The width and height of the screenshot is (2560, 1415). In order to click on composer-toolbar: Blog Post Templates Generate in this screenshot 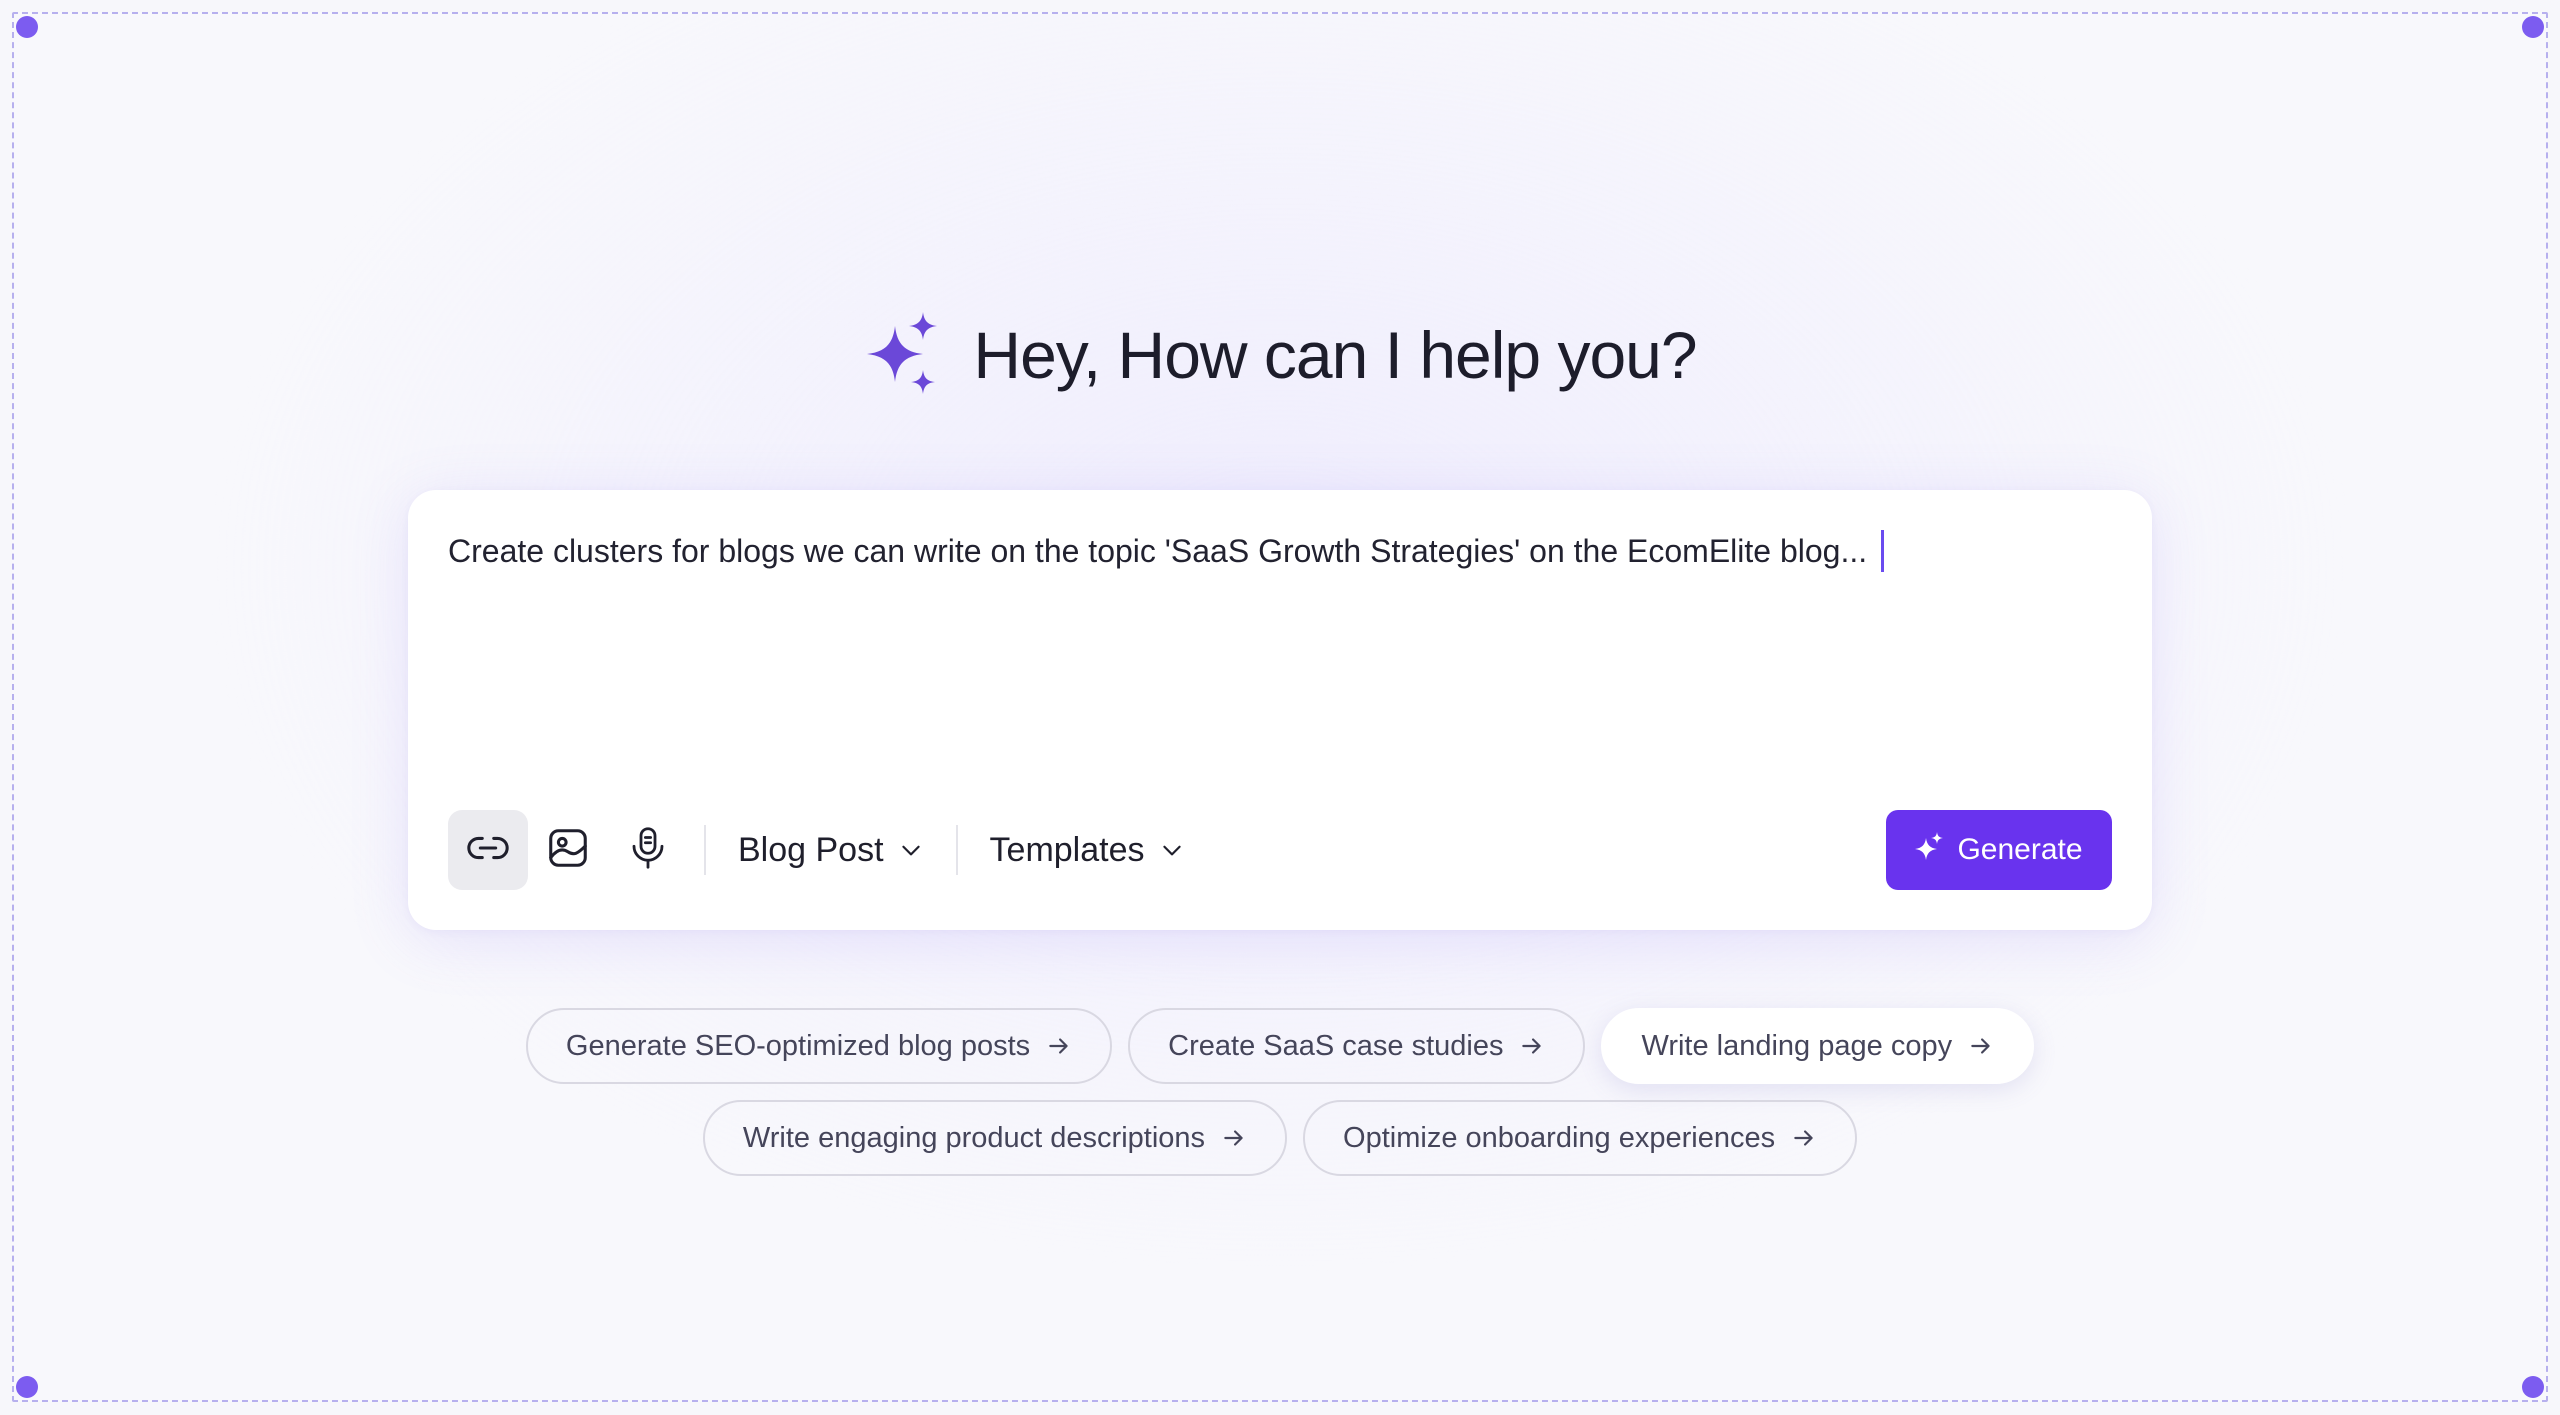, I will do `click(1280, 850)`.